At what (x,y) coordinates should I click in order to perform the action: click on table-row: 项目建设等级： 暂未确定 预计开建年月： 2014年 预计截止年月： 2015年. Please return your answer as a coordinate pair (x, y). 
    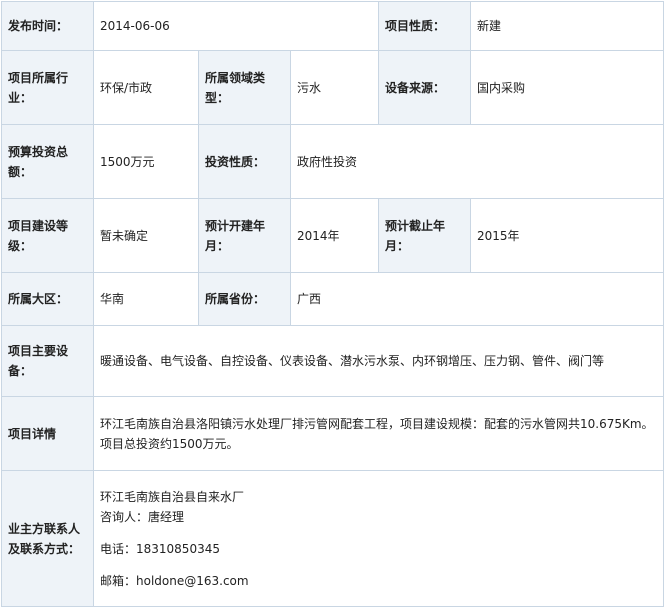
    Looking at the image, I should click on (333, 235).